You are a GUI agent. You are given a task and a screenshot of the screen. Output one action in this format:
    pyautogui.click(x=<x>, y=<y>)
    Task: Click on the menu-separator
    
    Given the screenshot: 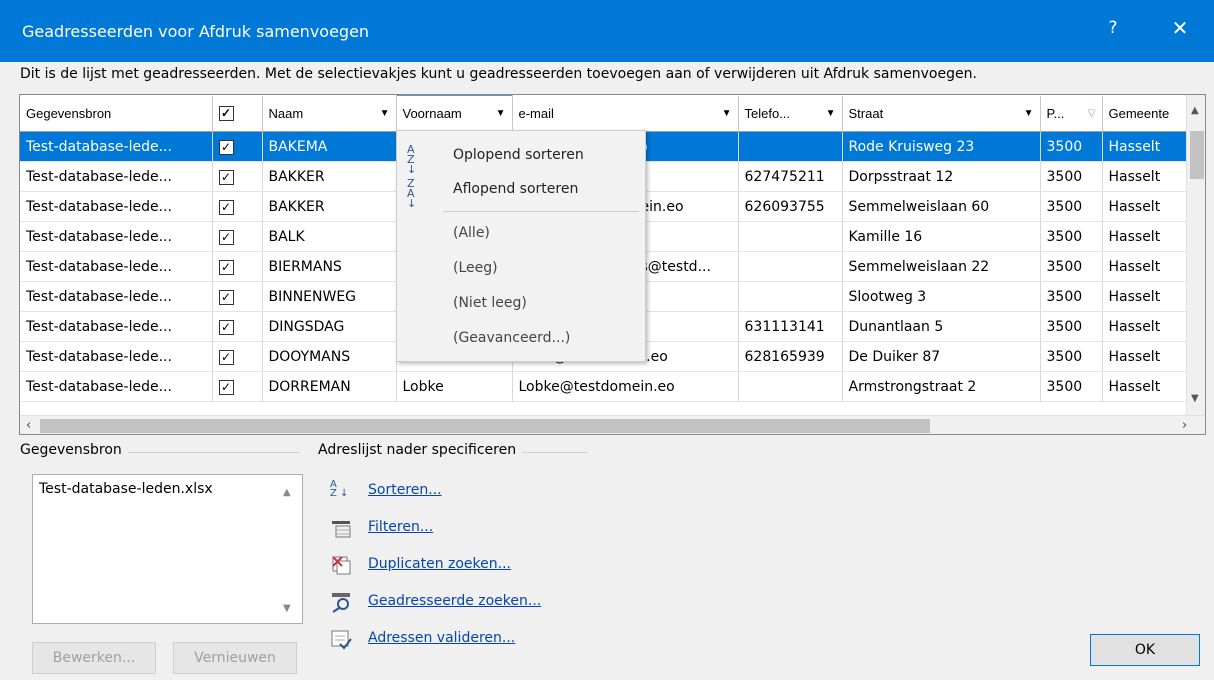 What is the action you would take?
    pyautogui.click(x=541, y=211)
    